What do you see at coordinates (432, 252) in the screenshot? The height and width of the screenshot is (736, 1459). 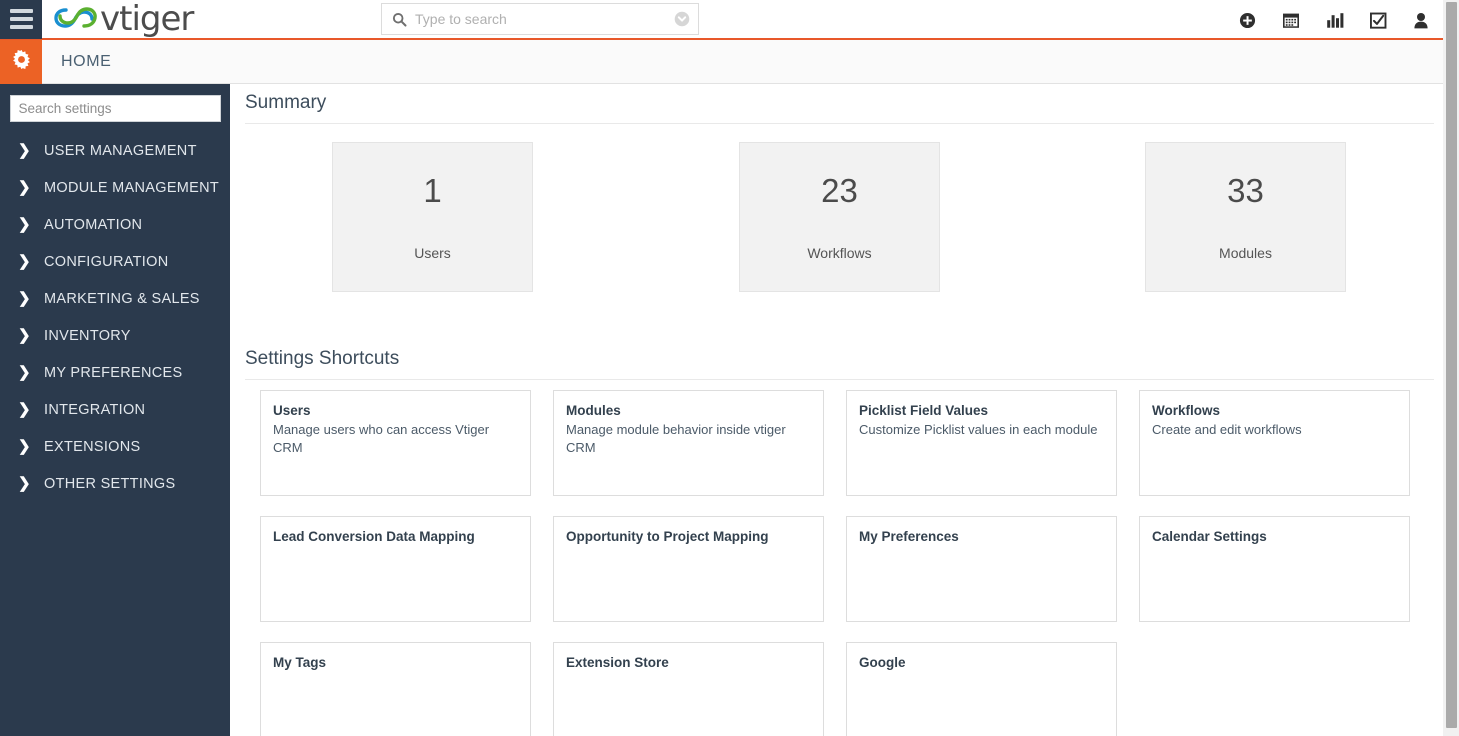 I see `summary-card-label: Users` at bounding box center [432, 252].